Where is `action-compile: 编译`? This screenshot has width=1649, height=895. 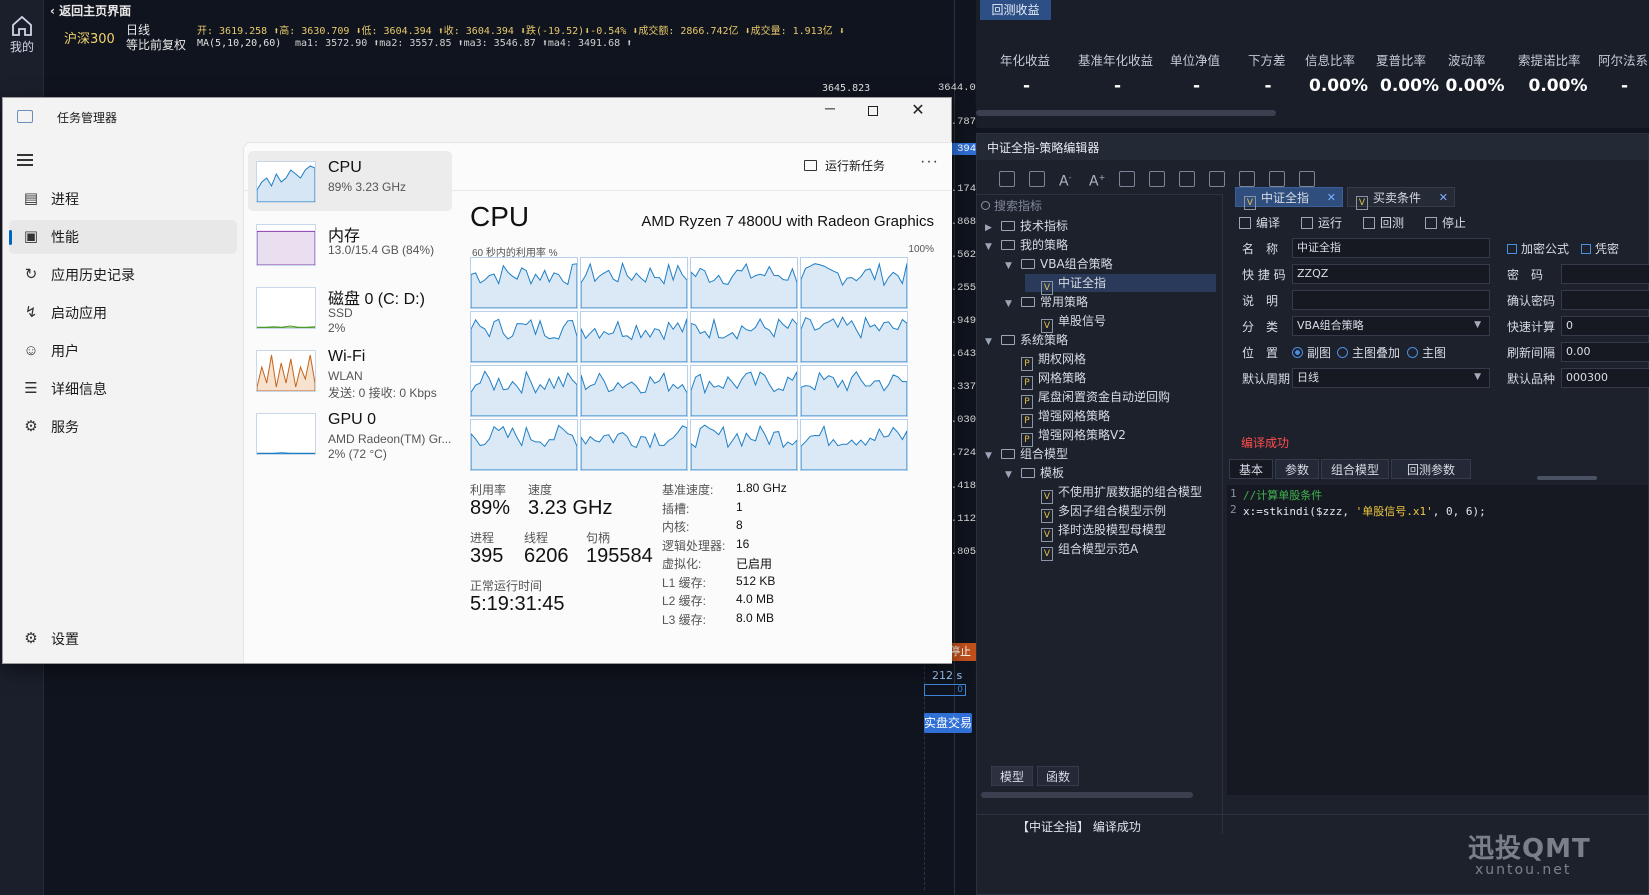 action-compile: 编译 is located at coordinates (1259, 222).